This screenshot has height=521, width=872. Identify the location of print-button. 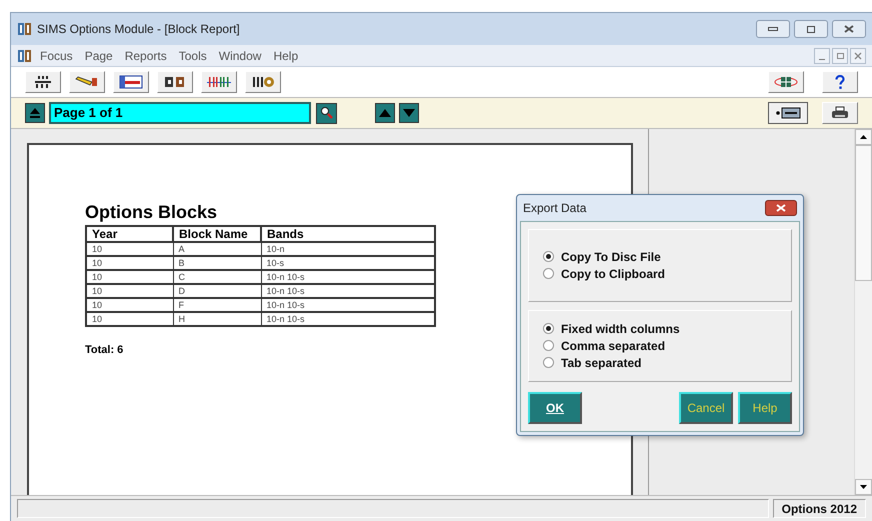
(840, 113).